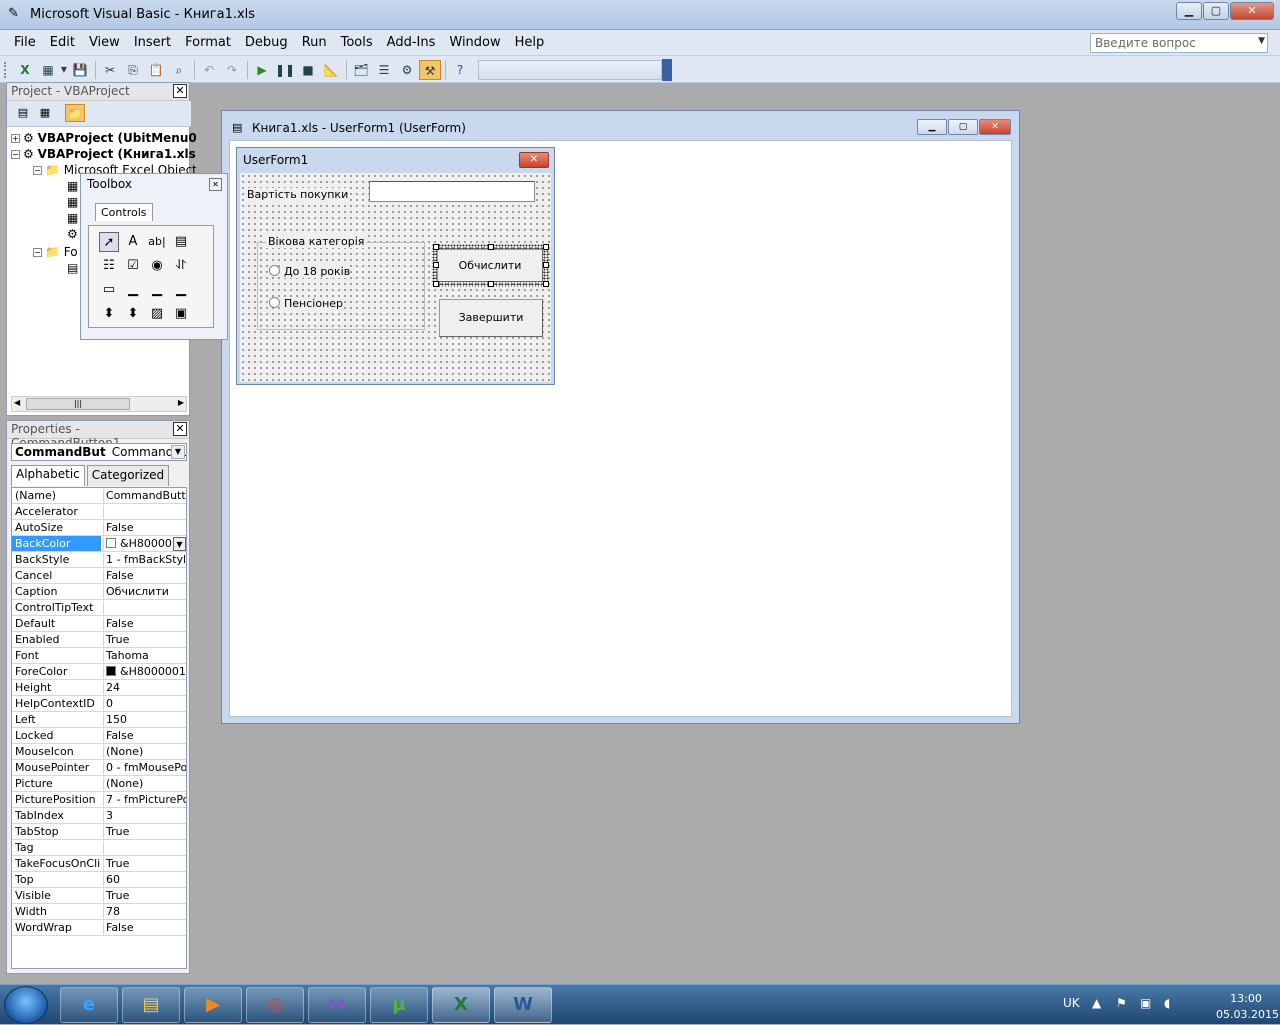  What do you see at coordinates (144, 880) in the screenshot?
I see `property-value: 60` at bounding box center [144, 880].